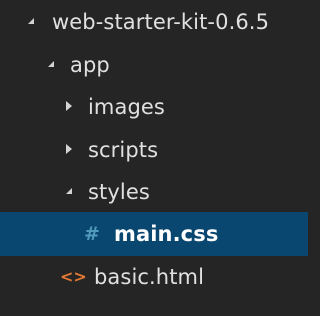 The width and height of the screenshot is (320, 316). What do you see at coordinates (149, 277) in the screenshot?
I see `tree-item-label: basic.html` at bounding box center [149, 277].